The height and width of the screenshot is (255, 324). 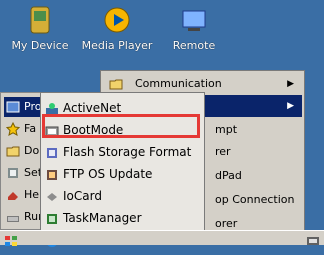 I want to click on comm-item-taskmanager: TaskManager, so click(x=123, y=218).